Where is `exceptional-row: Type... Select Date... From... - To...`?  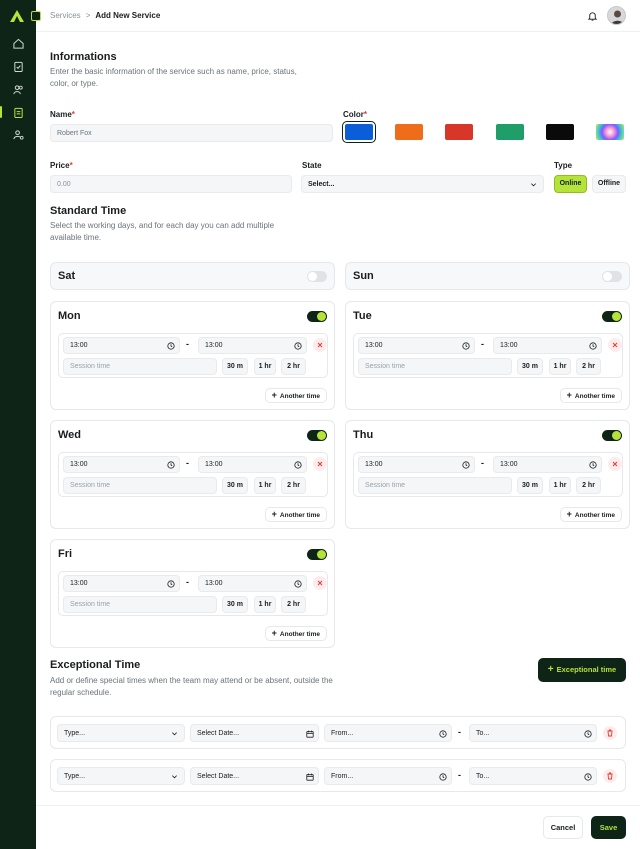
exceptional-row: Type... Select Date... From... - To... is located at coordinates (338, 732).